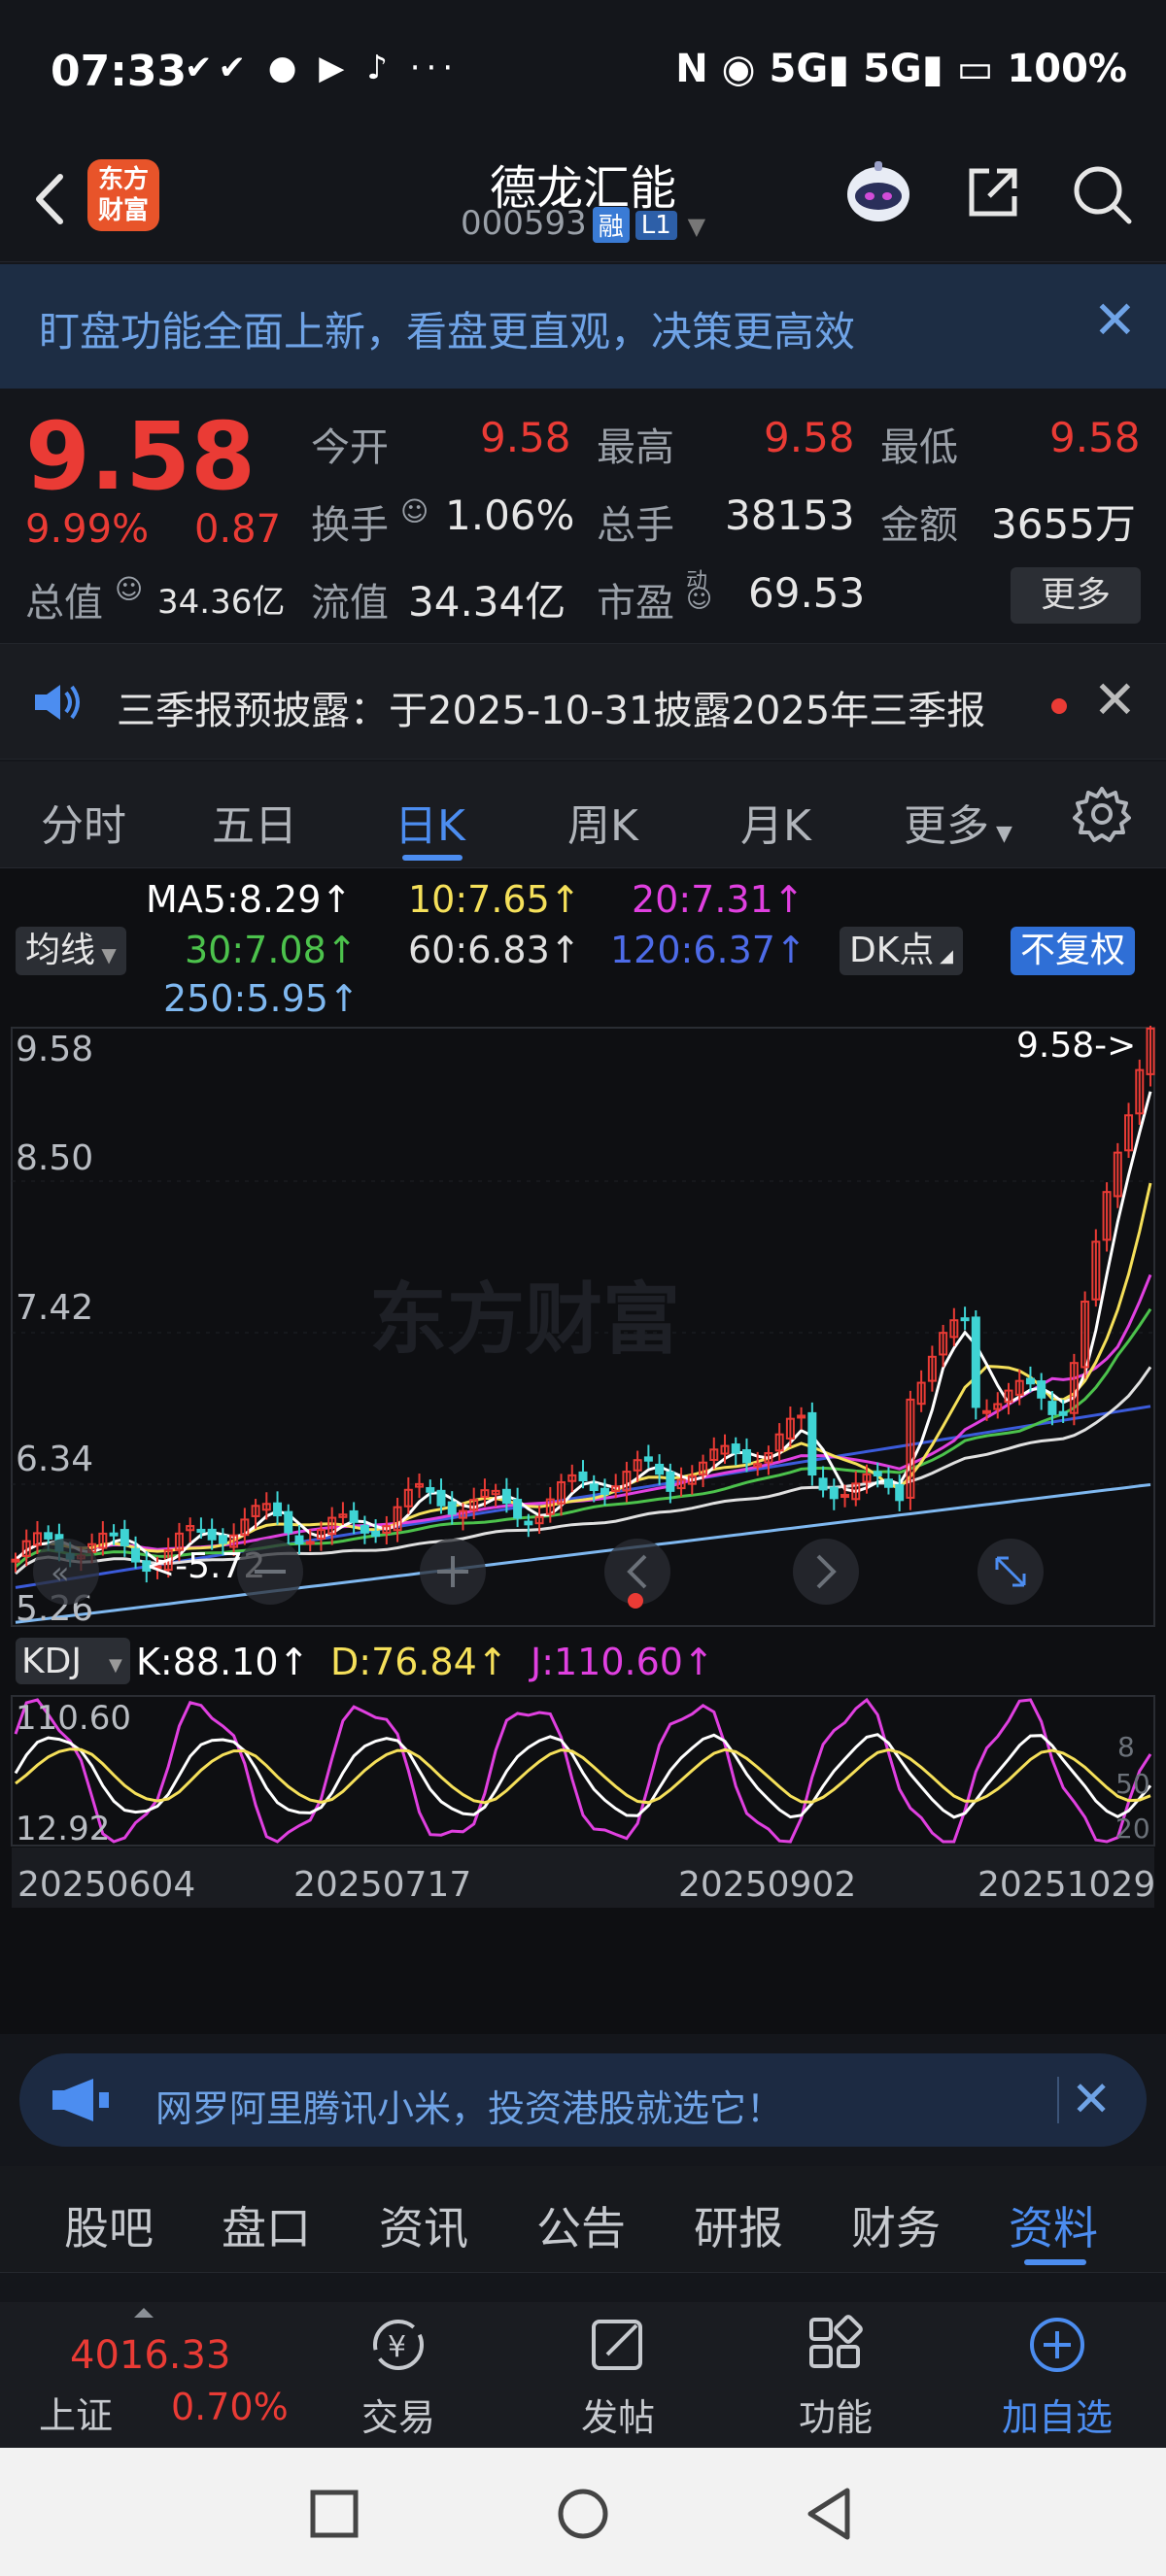 The width and height of the screenshot is (1166, 2576). I want to click on kdj-axis-bottom: 12.92, so click(63, 1829).